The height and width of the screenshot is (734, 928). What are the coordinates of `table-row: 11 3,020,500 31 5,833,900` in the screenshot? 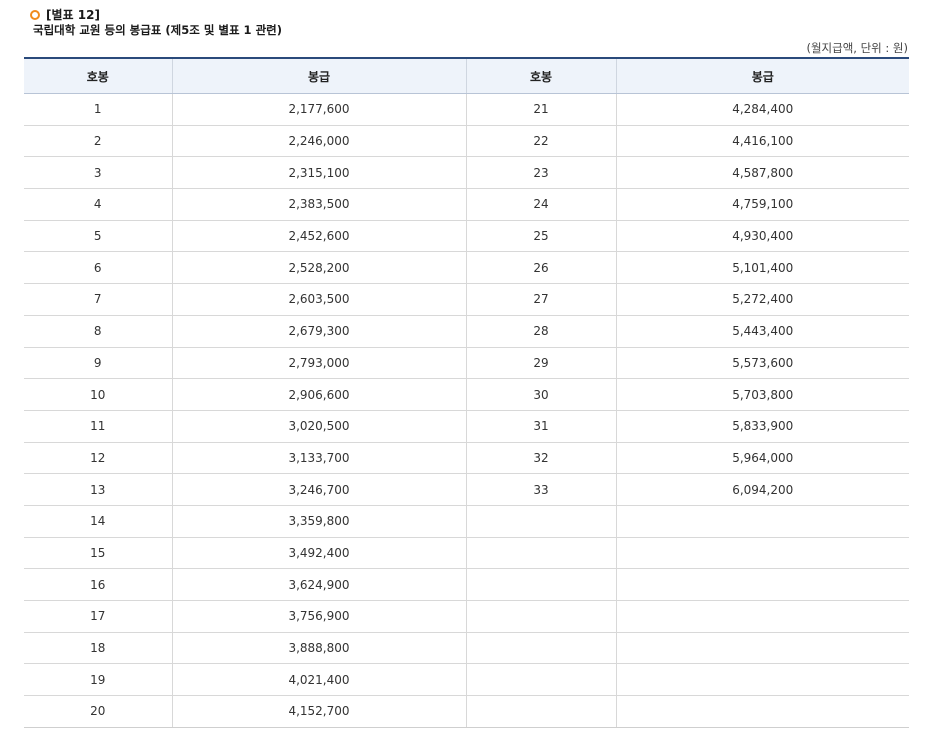 It's located at (466, 426).